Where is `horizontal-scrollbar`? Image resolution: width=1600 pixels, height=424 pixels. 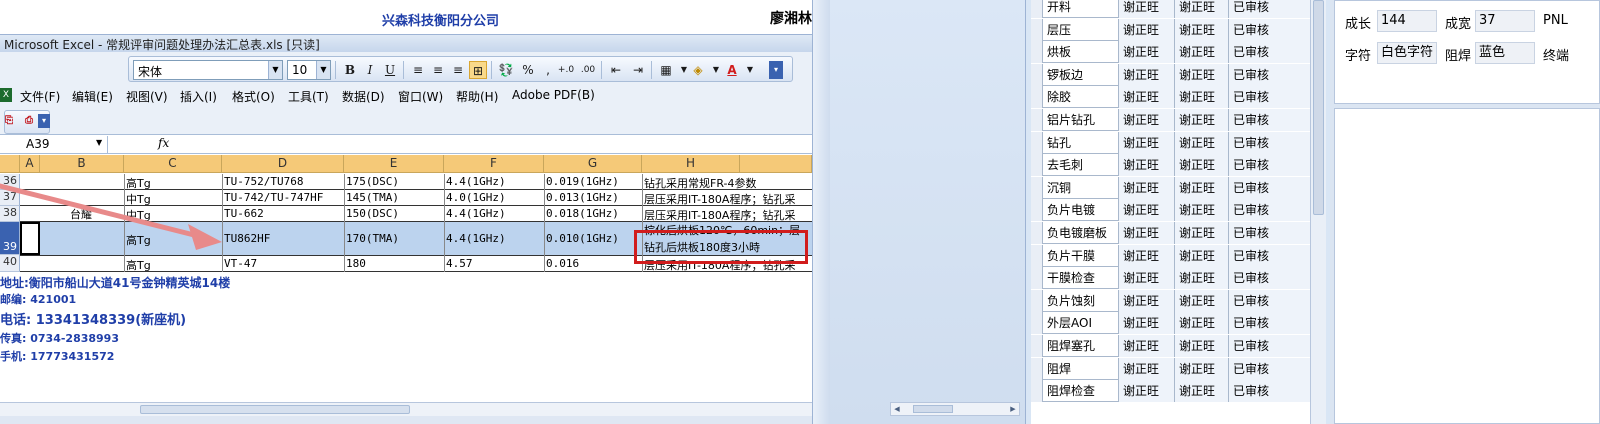 horizontal-scrollbar is located at coordinates (415, 409).